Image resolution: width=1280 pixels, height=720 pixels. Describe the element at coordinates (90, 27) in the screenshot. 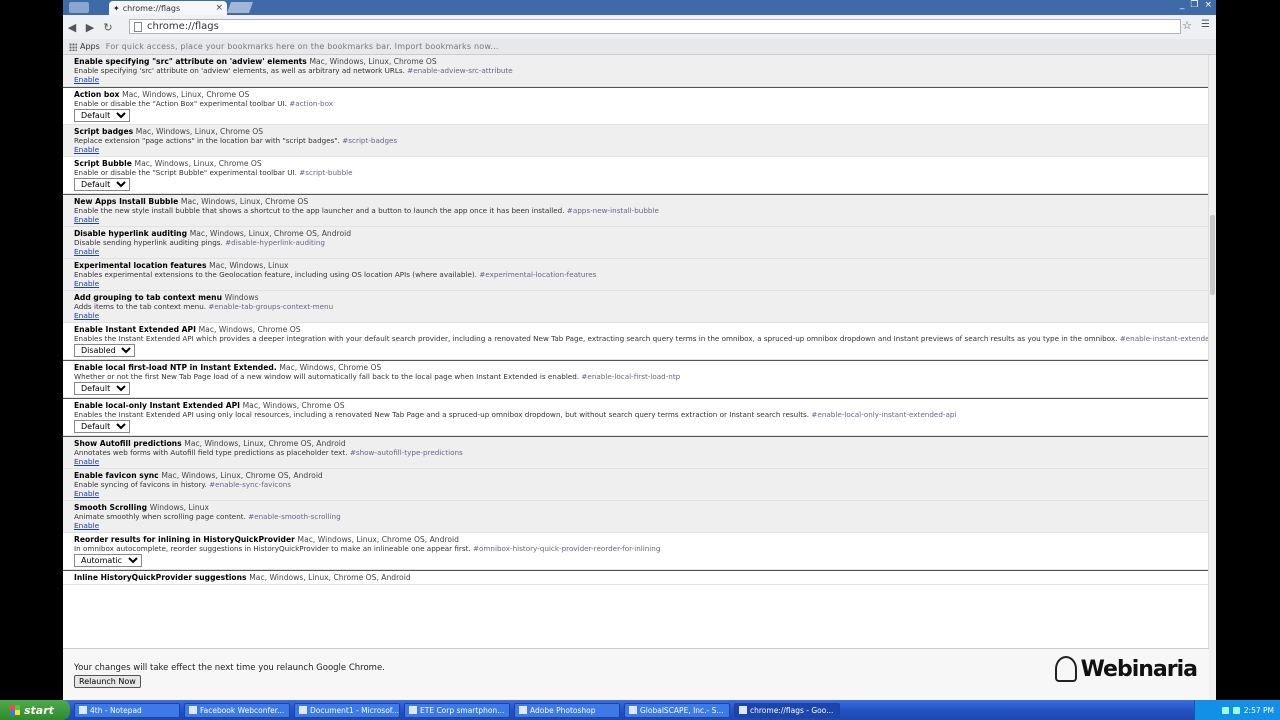

I see `forward-icon: ▶` at that location.